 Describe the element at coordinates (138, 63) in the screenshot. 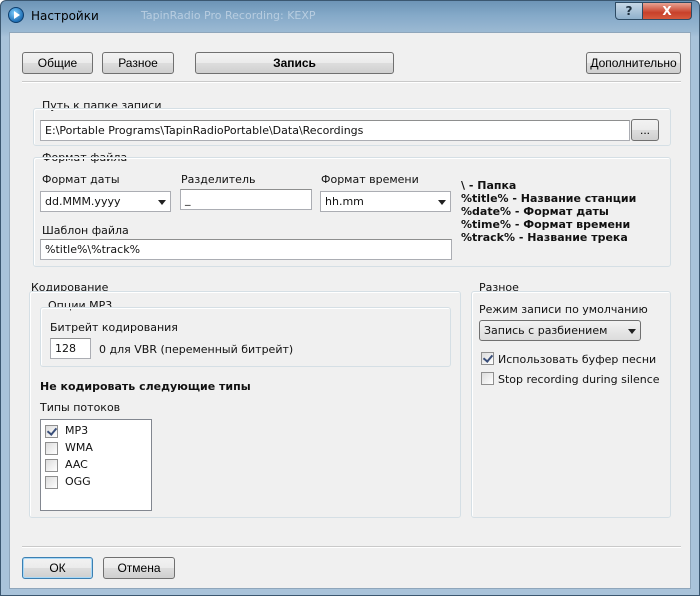

I see `tab-misc: Разное` at that location.